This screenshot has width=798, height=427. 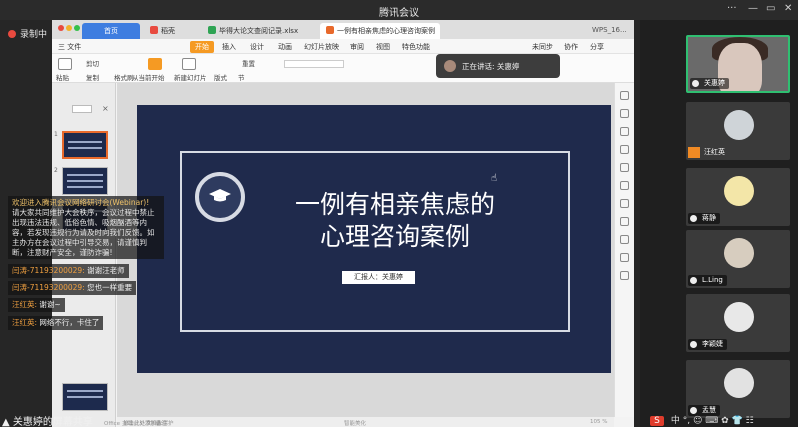 I want to click on wps-tab-xlsx: 毕得大论文查阅记录.xlsx, so click(x=253, y=31).